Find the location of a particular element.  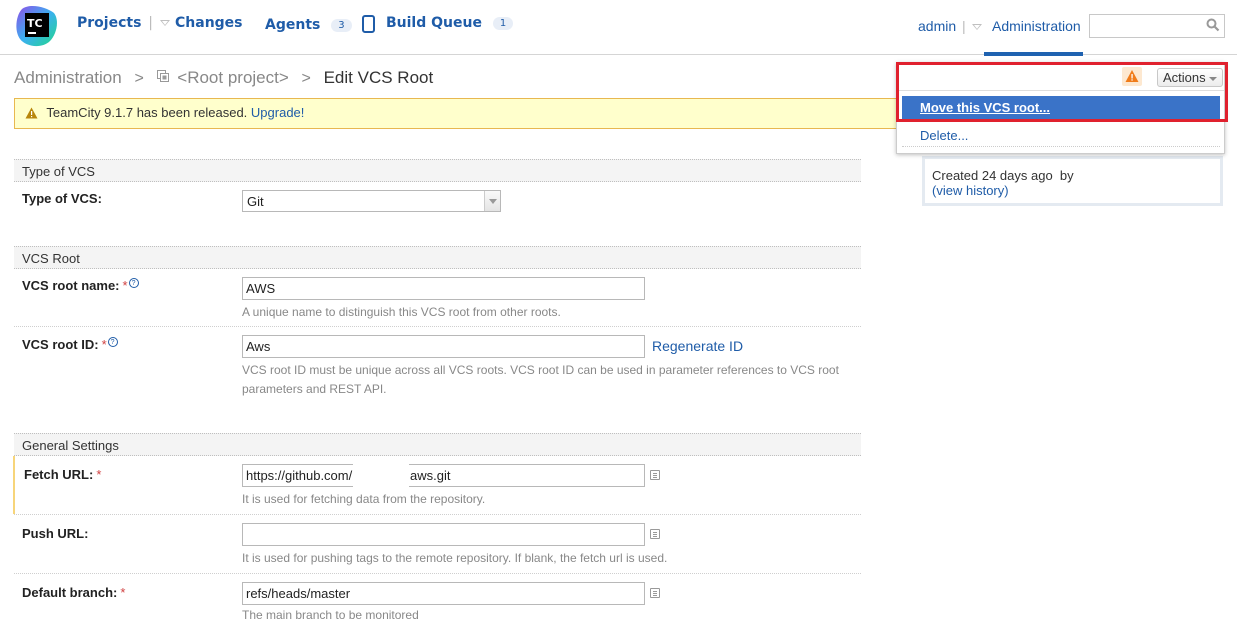

vcs-root-info-panel: Created 24 days ago by (view history) is located at coordinates (1072, 181).